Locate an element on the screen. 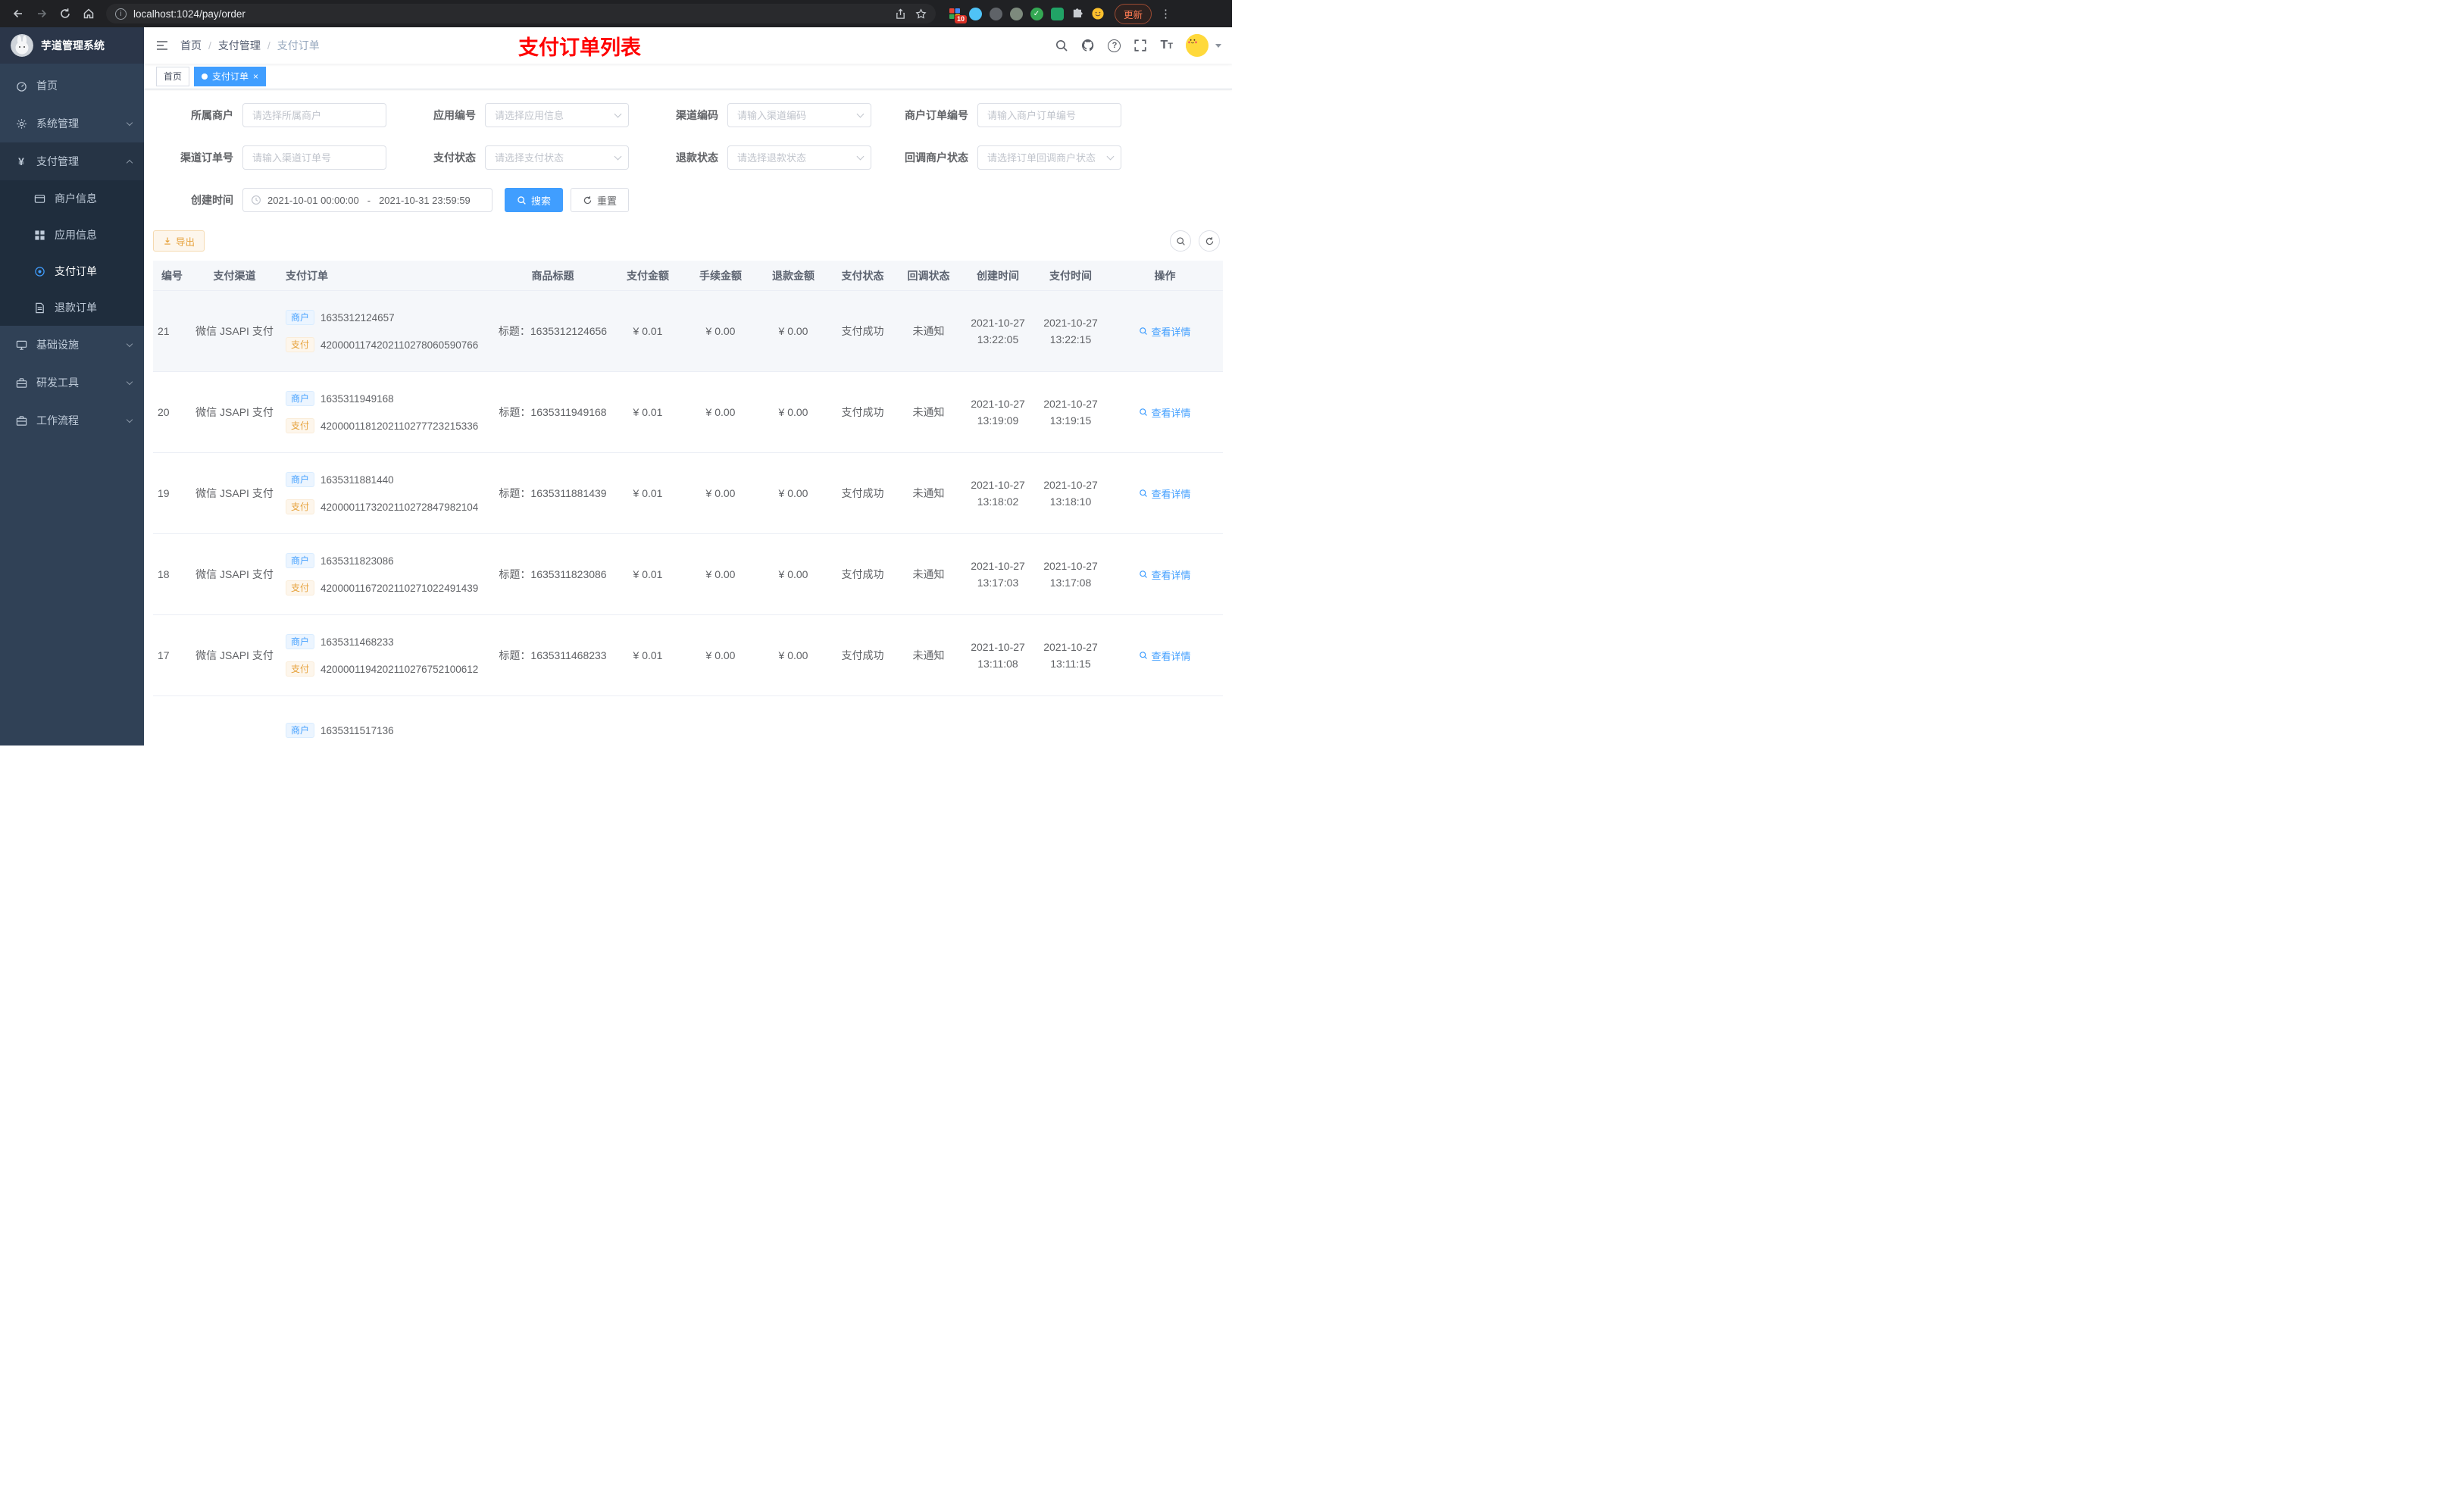  toggle-search-button is located at coordinates (1180, 241).